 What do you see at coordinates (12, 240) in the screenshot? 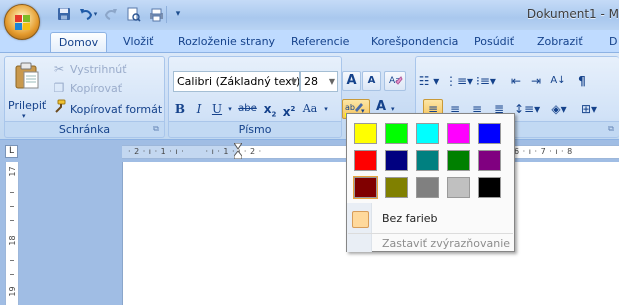
I see `vertical-ruler-number: 18` at bounding box center [12, 240].